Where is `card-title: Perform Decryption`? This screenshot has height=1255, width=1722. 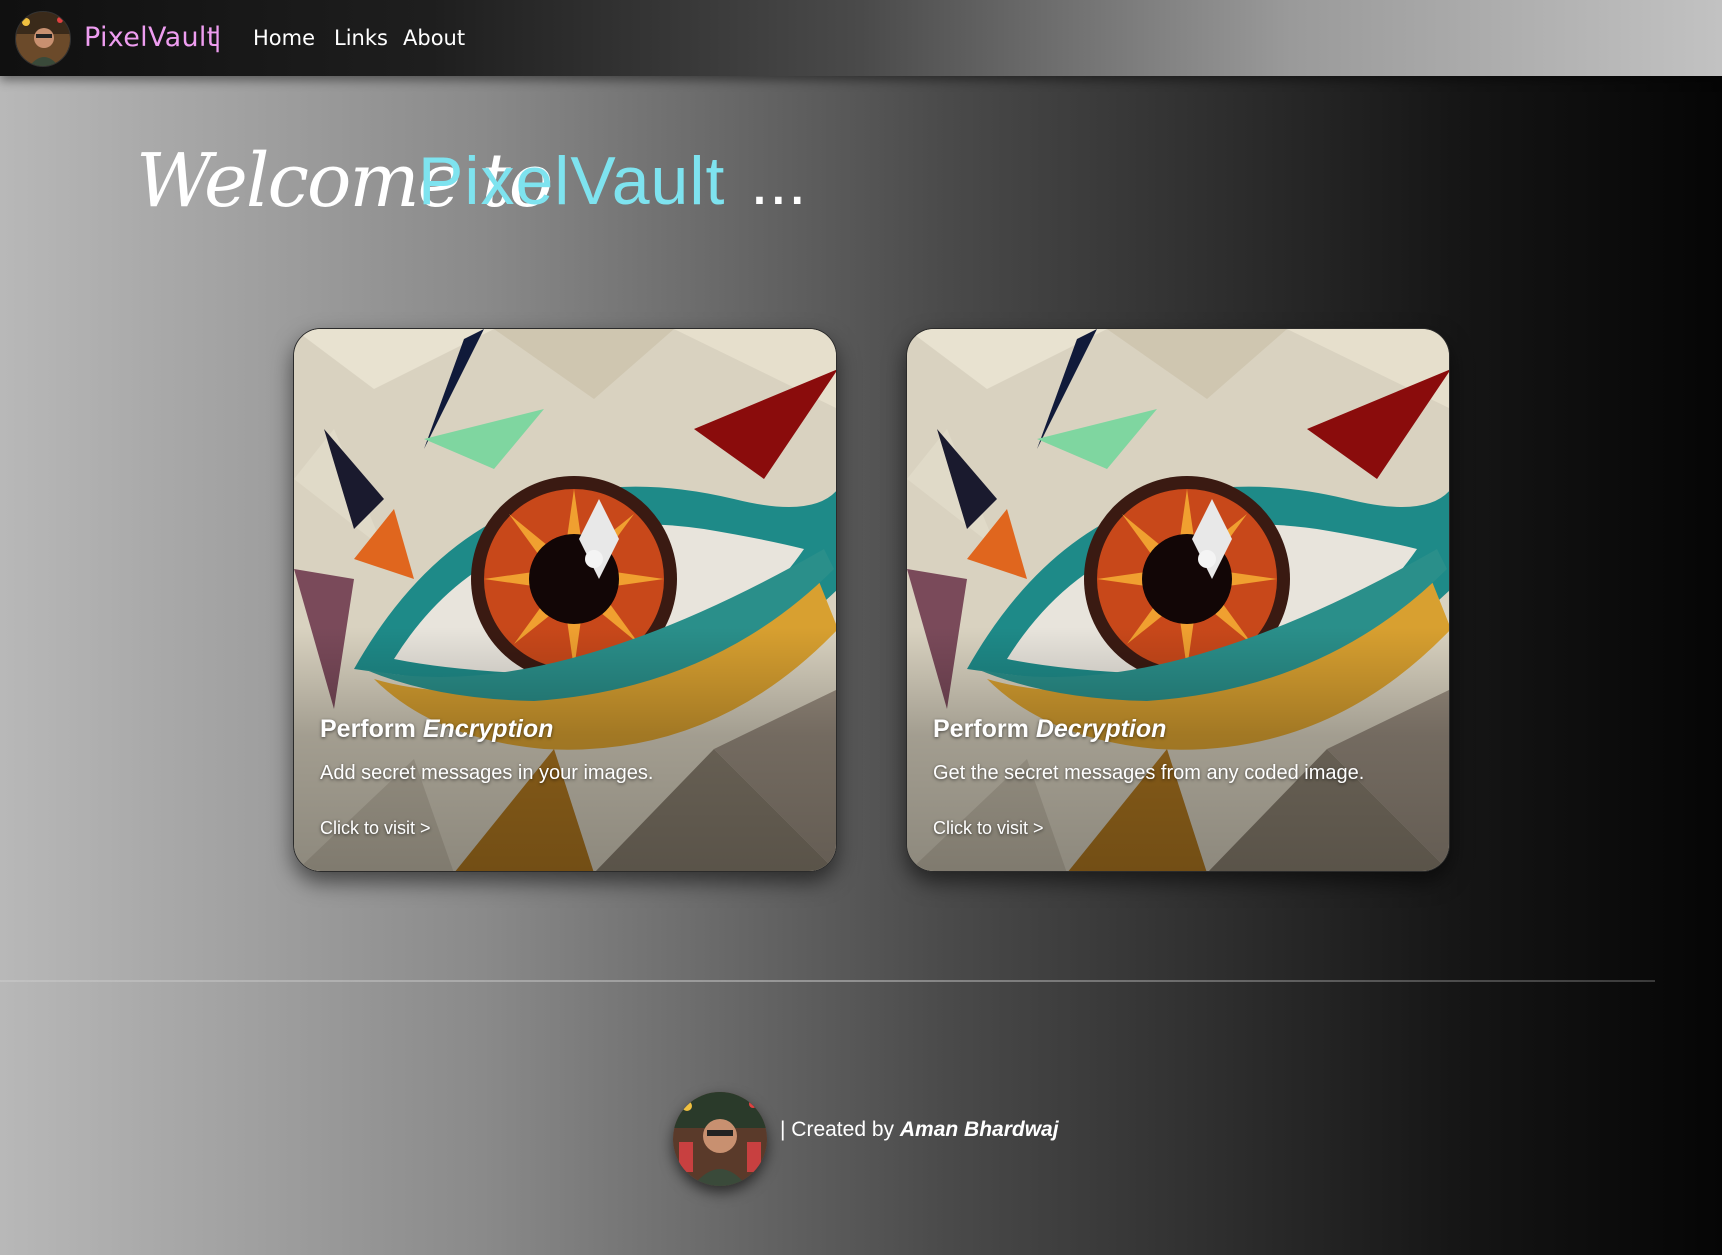 card-title: Perform Decryption is located at coordinates (1049, 729).